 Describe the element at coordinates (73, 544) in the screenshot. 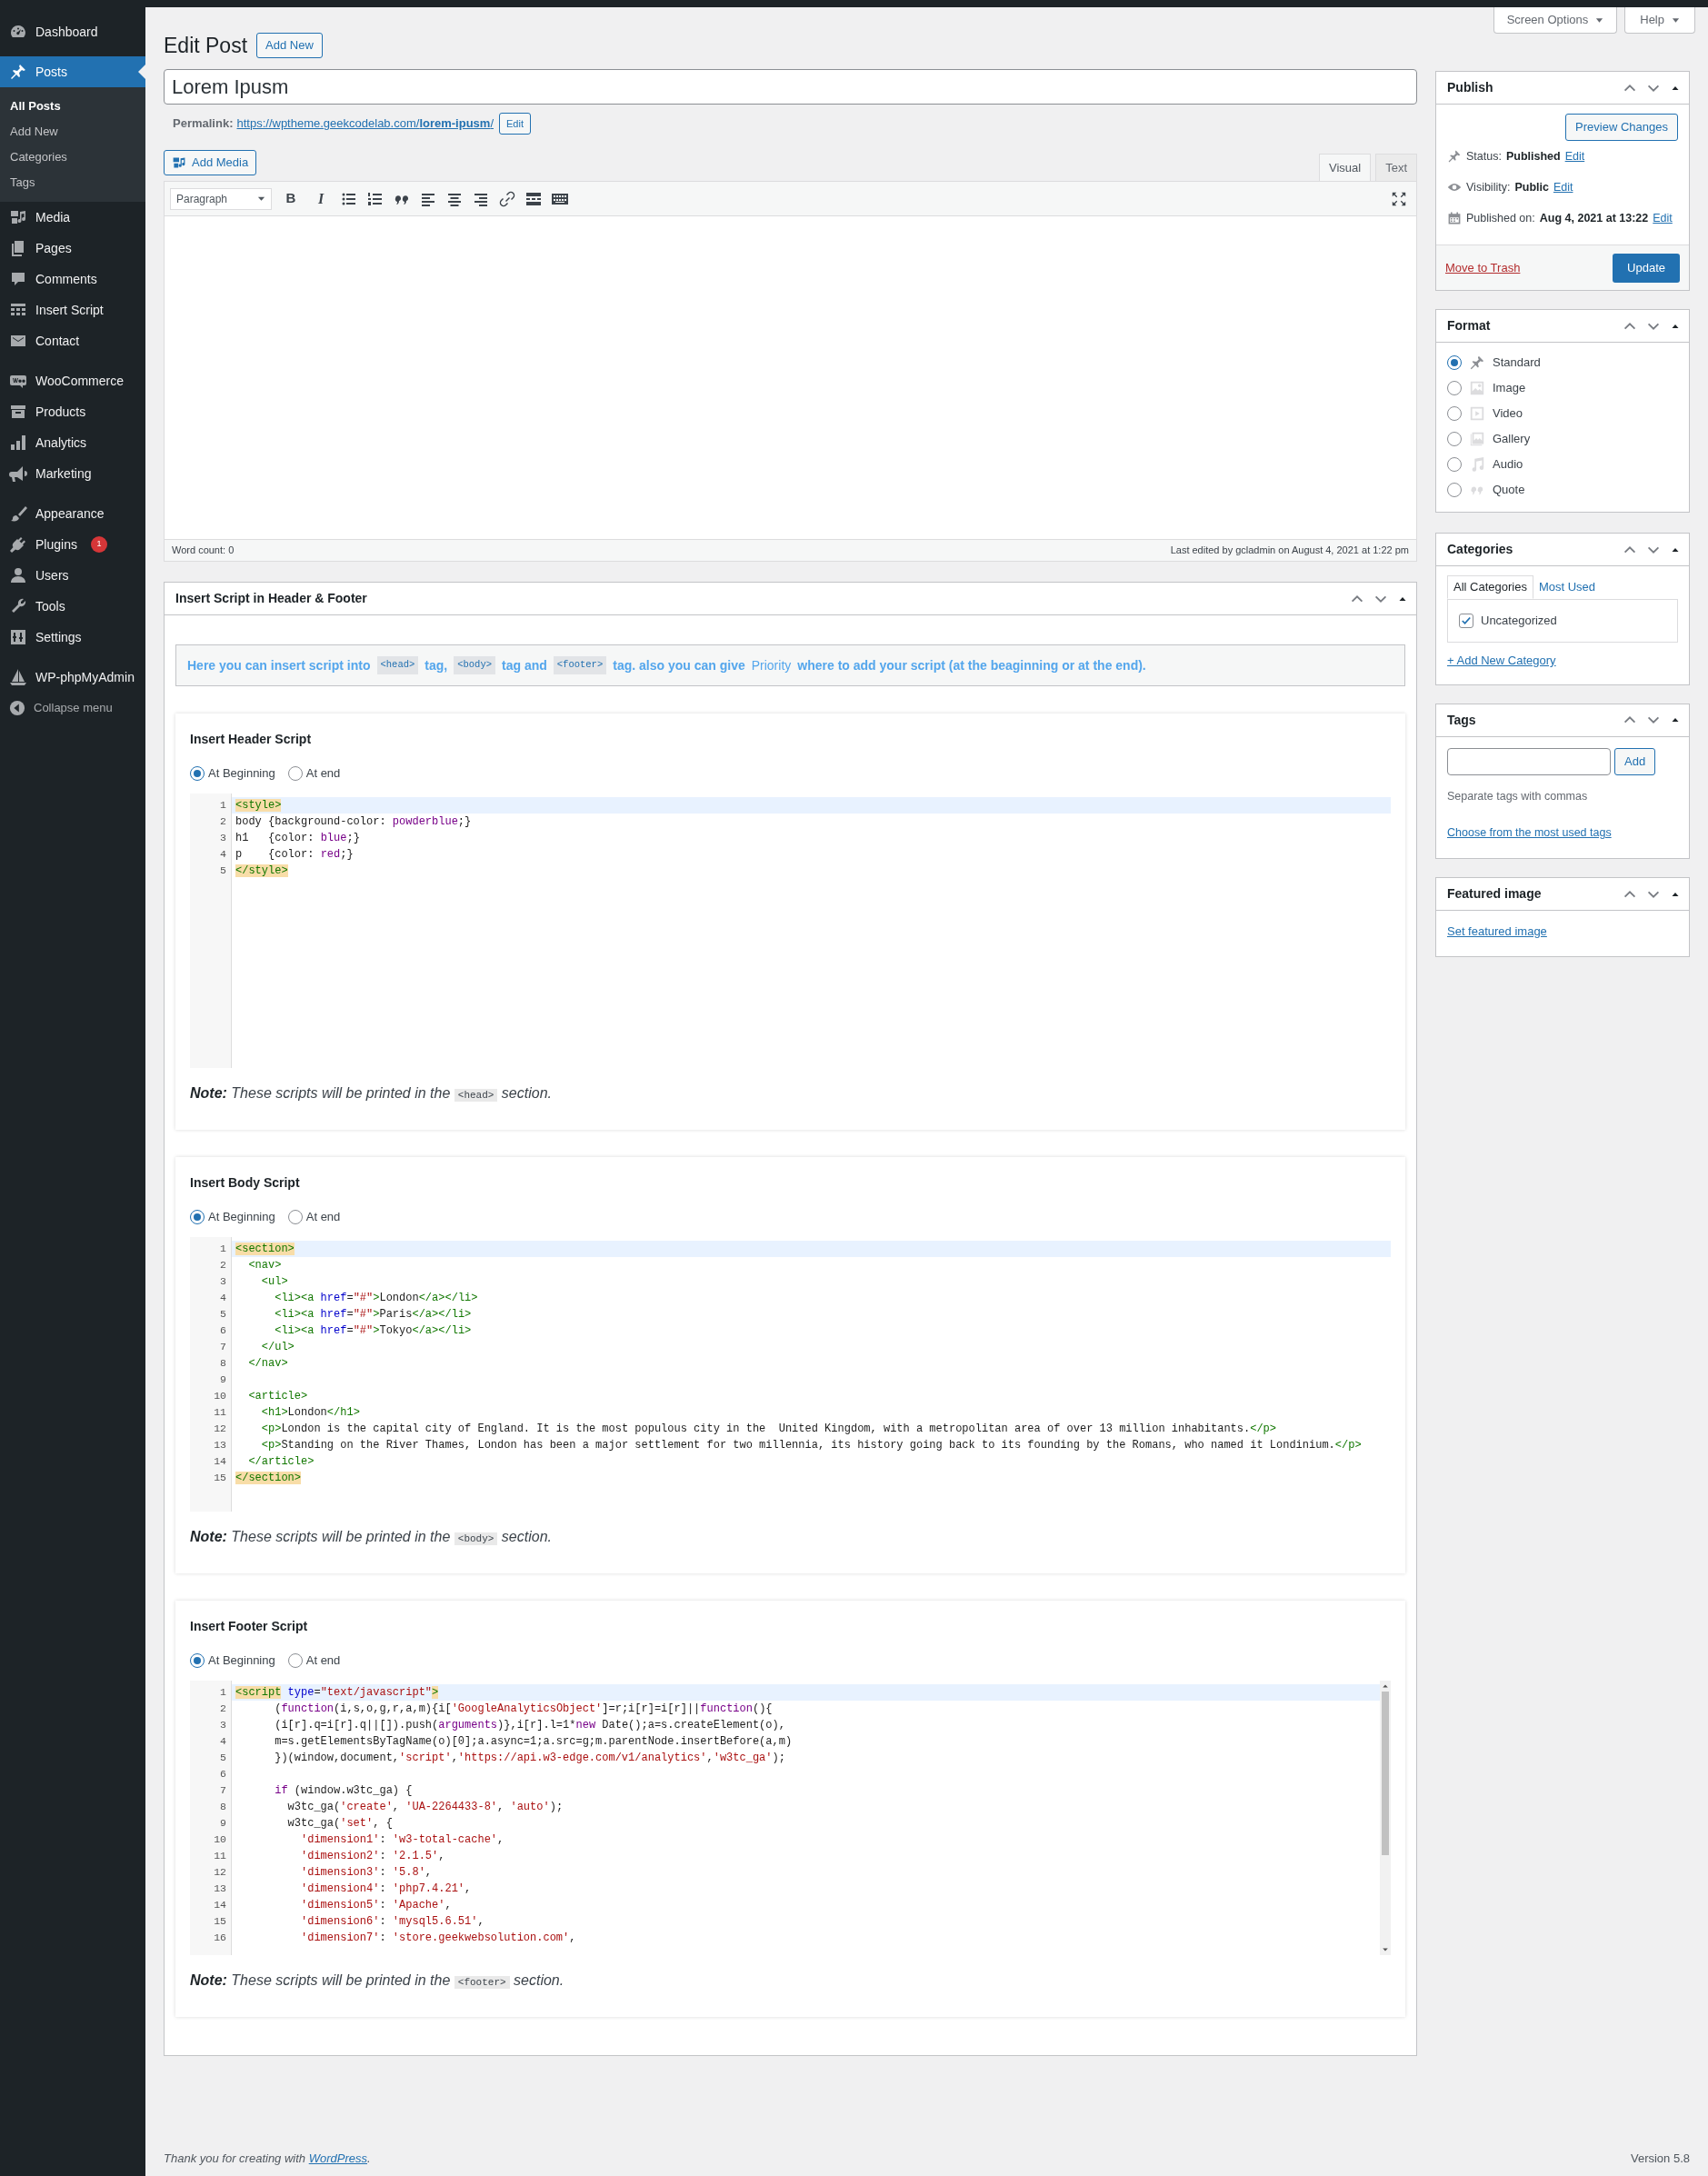

I see `sidebar-item: Plugins 1` at that location.